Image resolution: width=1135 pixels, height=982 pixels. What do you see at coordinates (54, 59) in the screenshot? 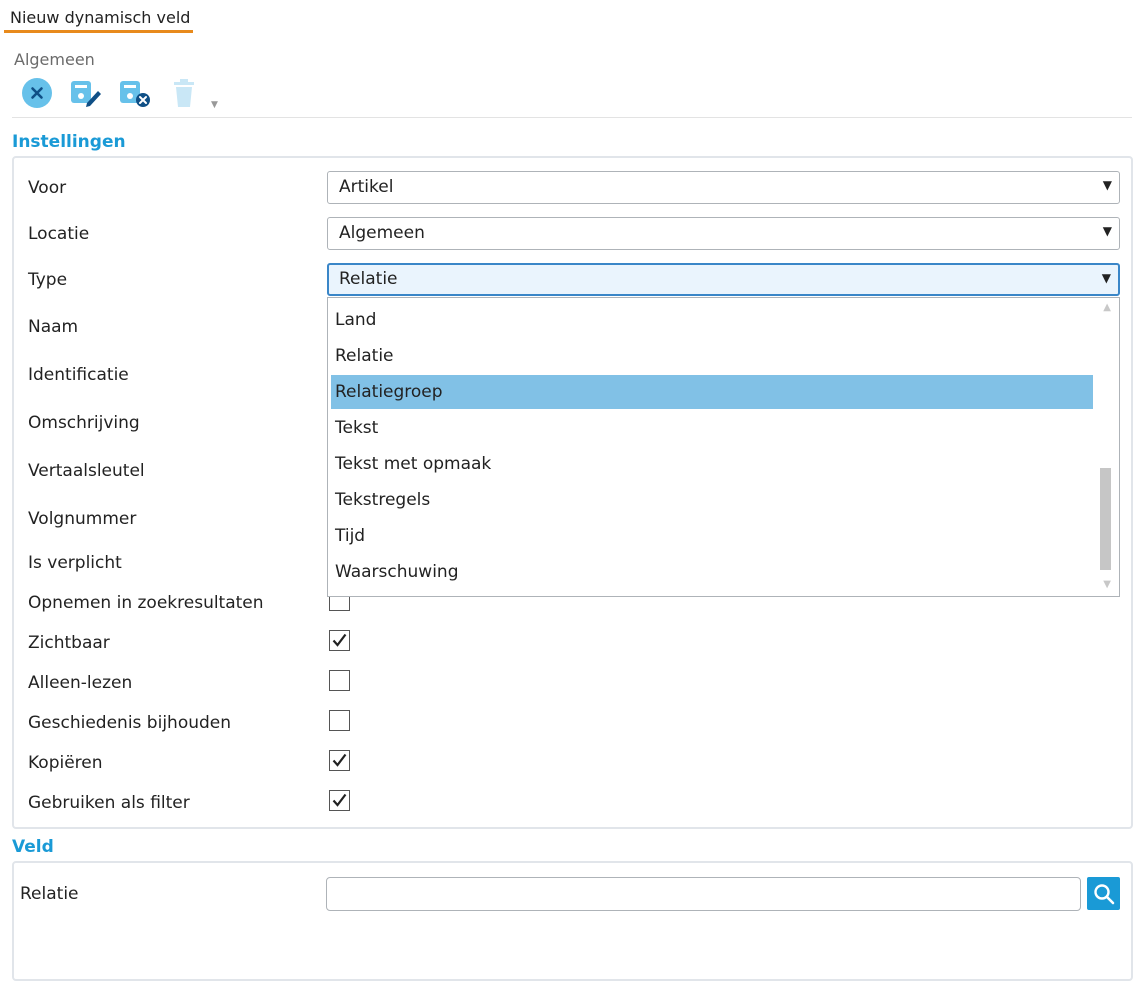
I see `ribbon-group-label: Algemeen` at bounding box center [54, 59].